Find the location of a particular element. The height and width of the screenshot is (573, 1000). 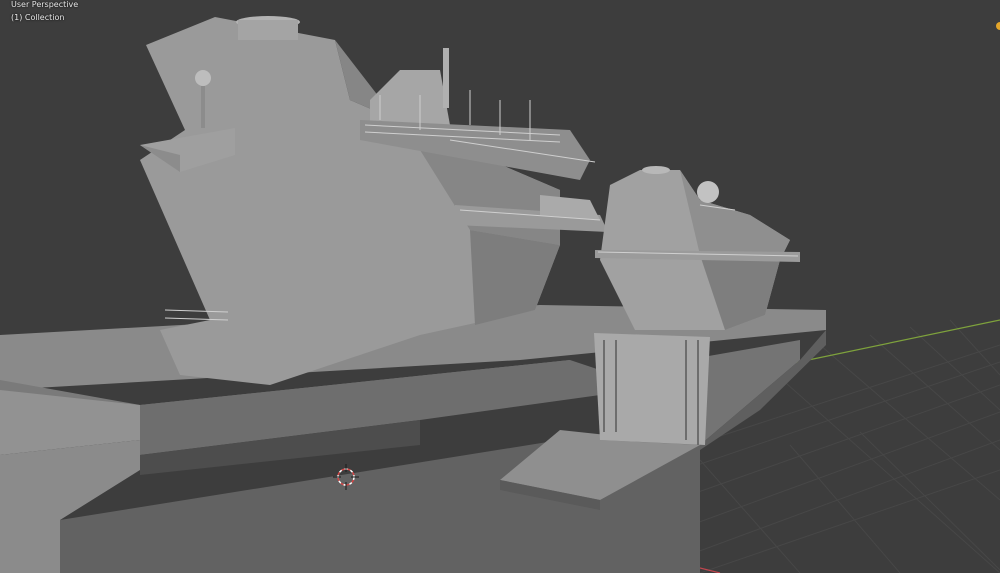

navigation-gizmo-icon is located at coordinates (998, 26).